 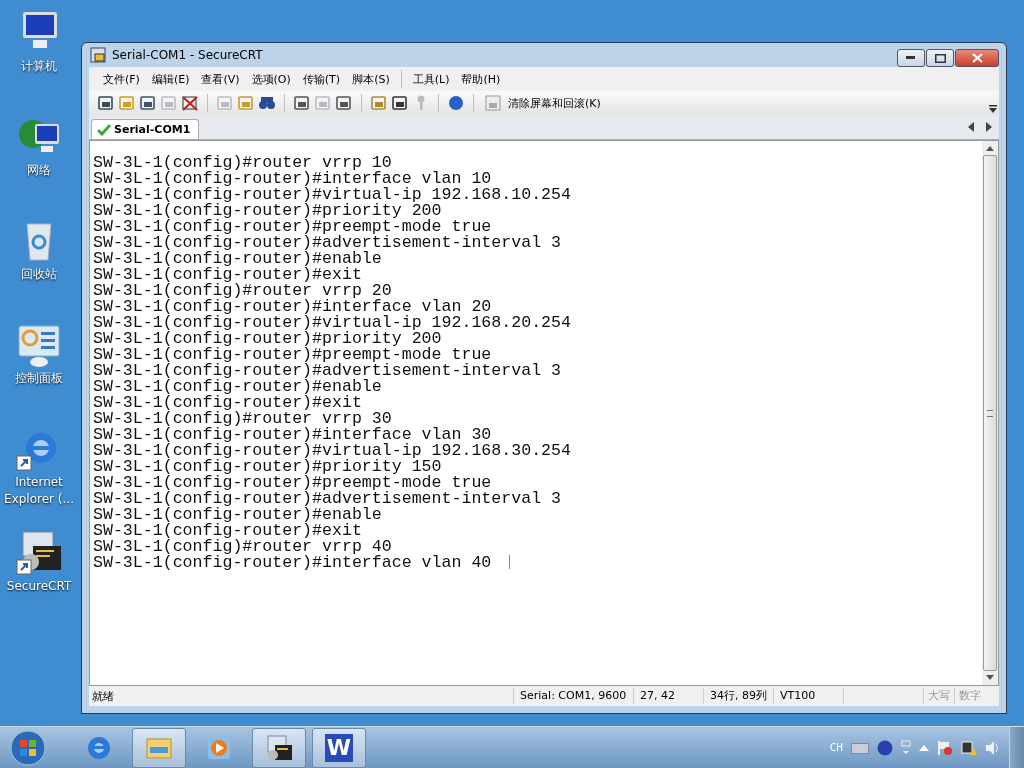 I want to click on menu-item: 帮助(H), so click(x=481, y=79).